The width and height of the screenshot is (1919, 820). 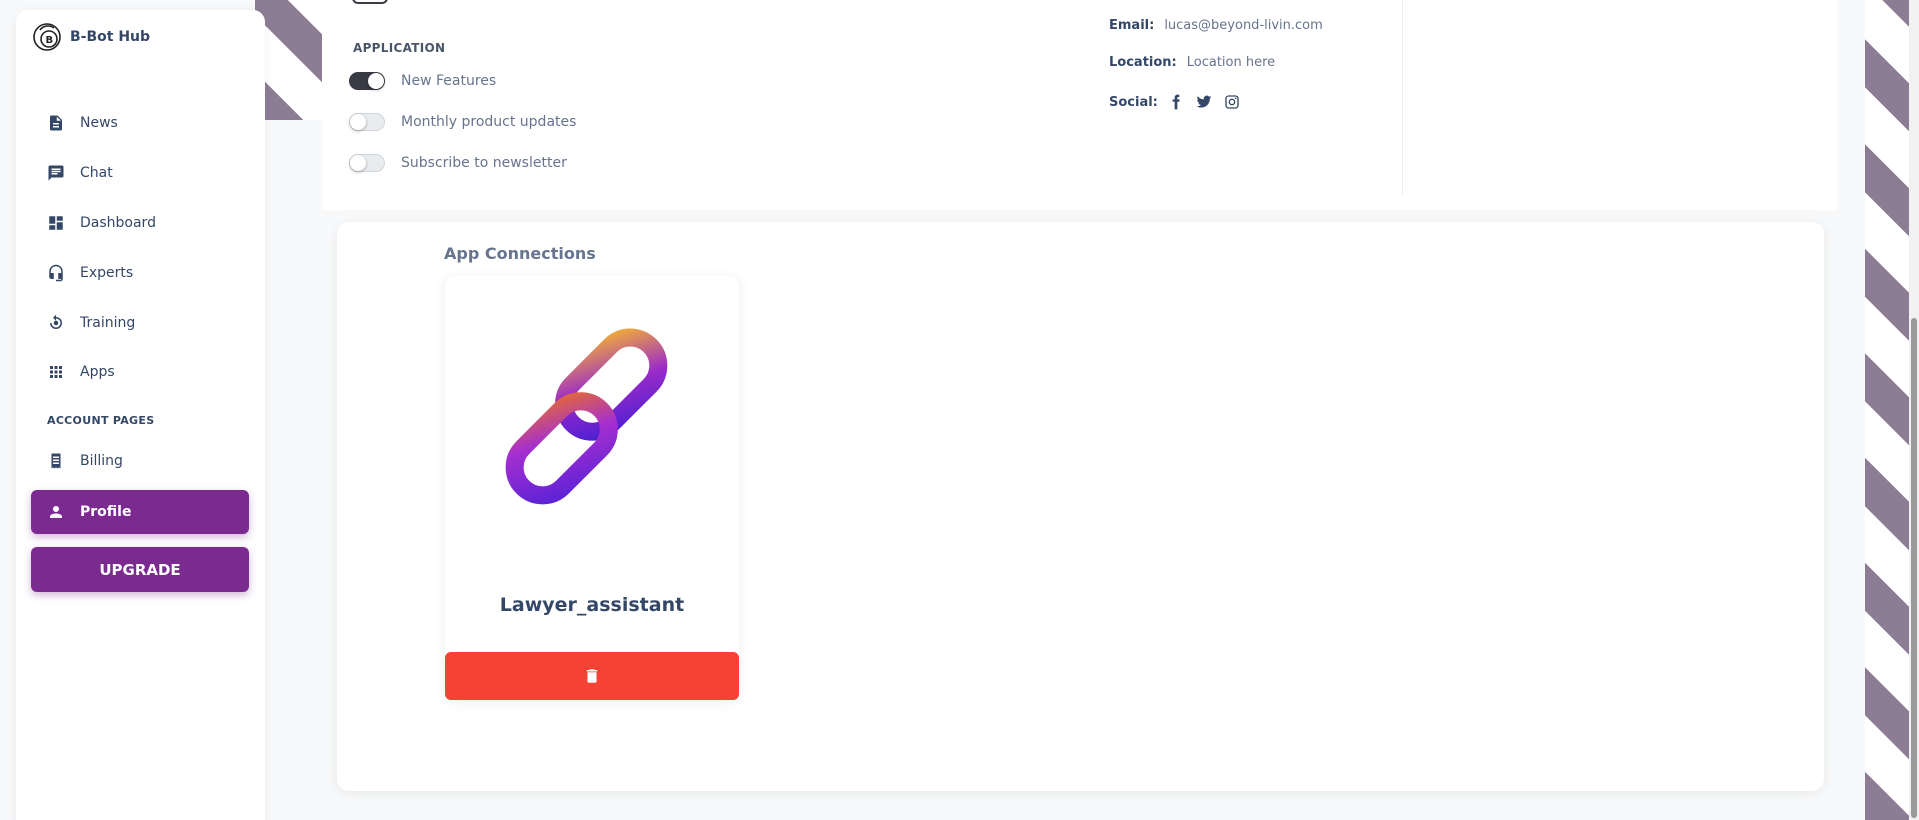 I want to click on chain-link-image, so click(x=586, y=416).